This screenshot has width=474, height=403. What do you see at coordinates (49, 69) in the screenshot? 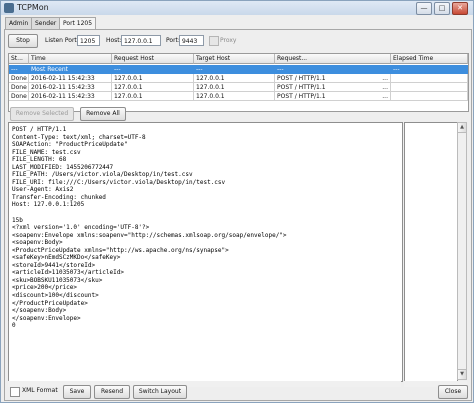
I see `cell-time: Most Recent` at bounding box center [49, 69].